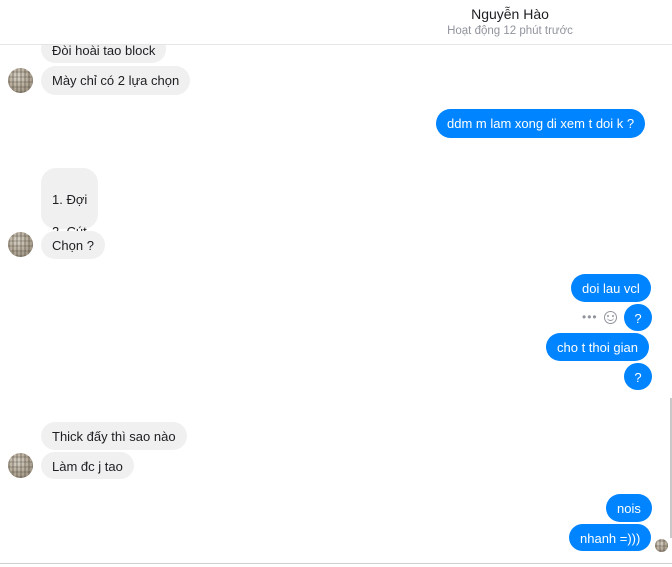 The height and width of the screenshot is (567, 672). I want to click on message-text: Làm đc j tao, so click(87, 466).